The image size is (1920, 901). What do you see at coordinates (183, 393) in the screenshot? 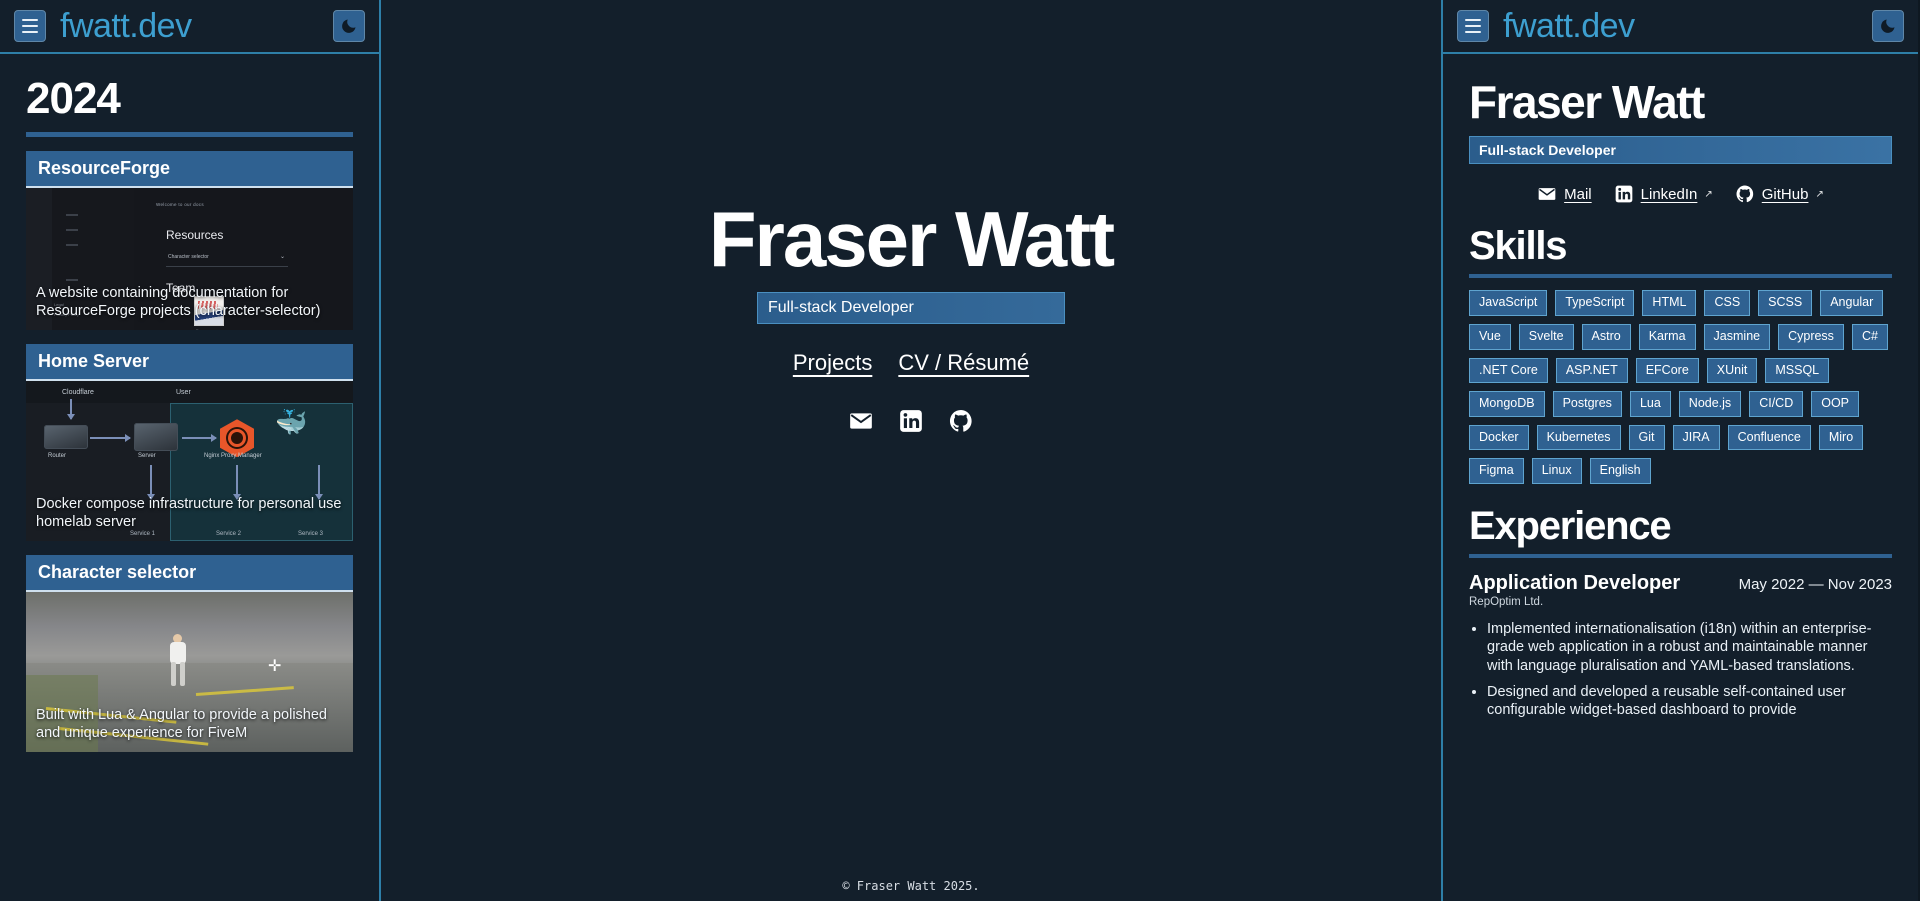
I see `infra-label-user: User` at bounding box center [183, 393].